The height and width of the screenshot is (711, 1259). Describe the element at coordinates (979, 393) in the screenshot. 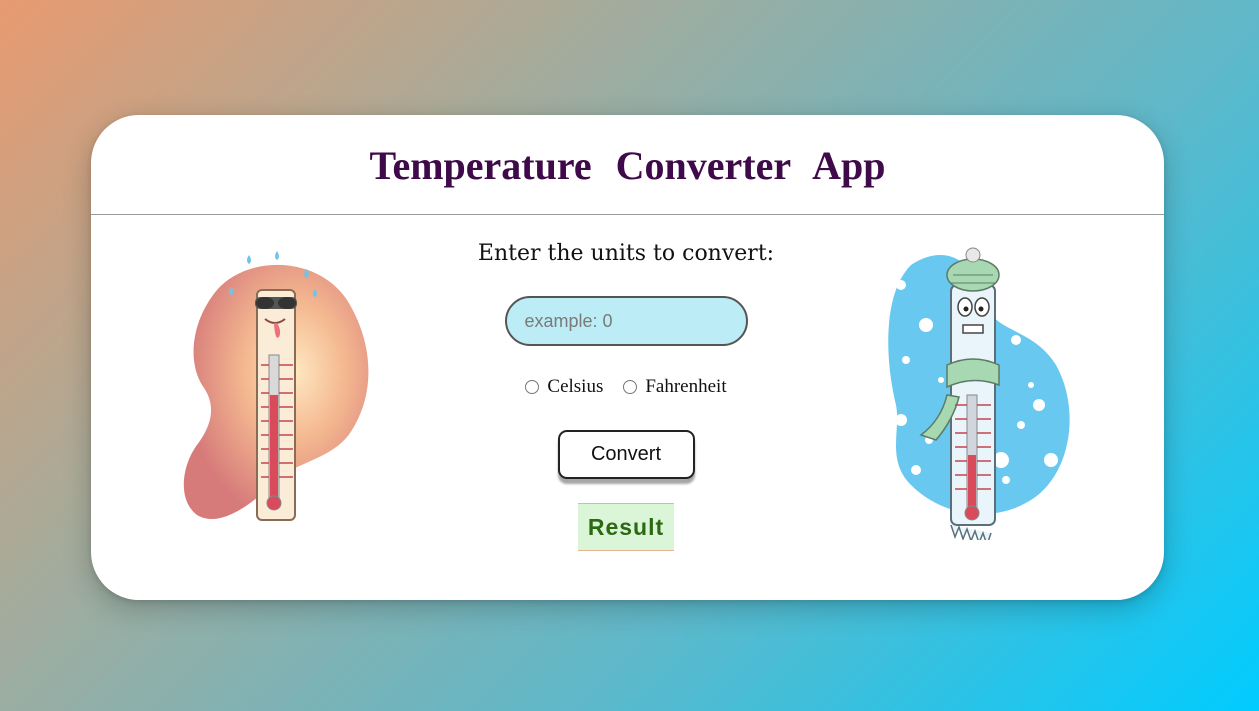

I see `thermometer-cold-icon` at that location.